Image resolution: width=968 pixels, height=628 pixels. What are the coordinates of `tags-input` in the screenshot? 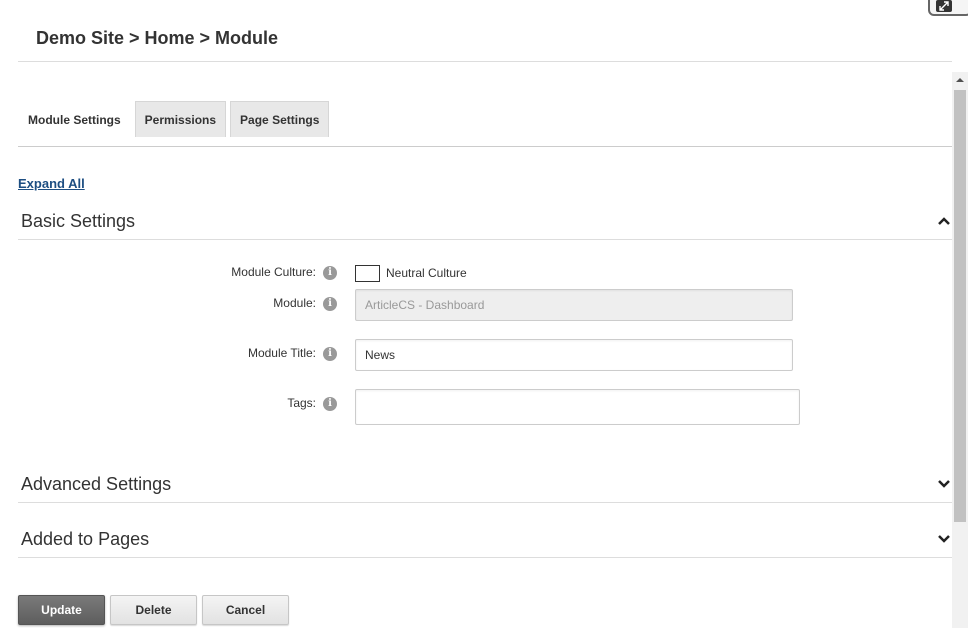 It's located at (577, 407).